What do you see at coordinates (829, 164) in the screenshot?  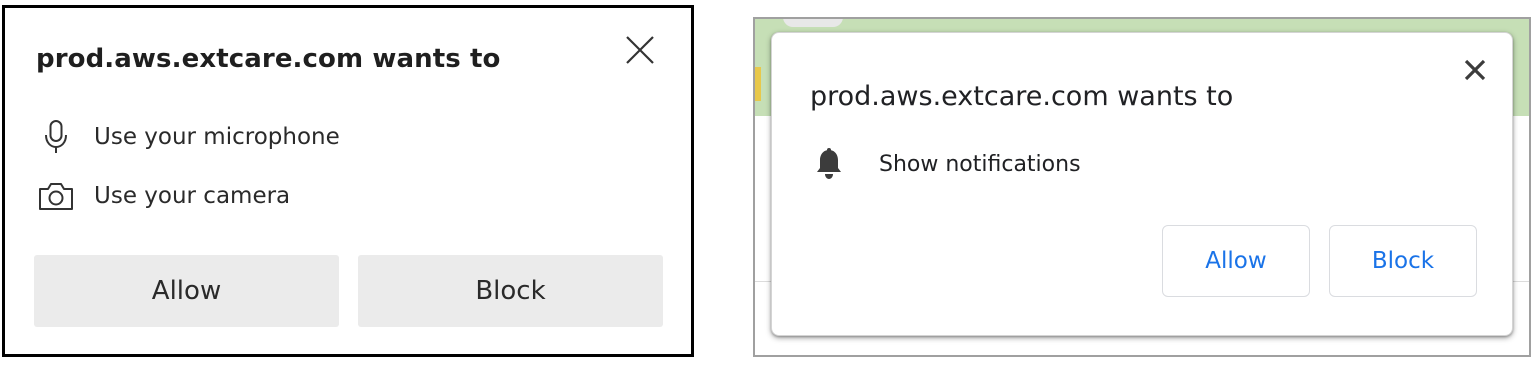 I see `bell-icon` at bounding box center [829, 164].